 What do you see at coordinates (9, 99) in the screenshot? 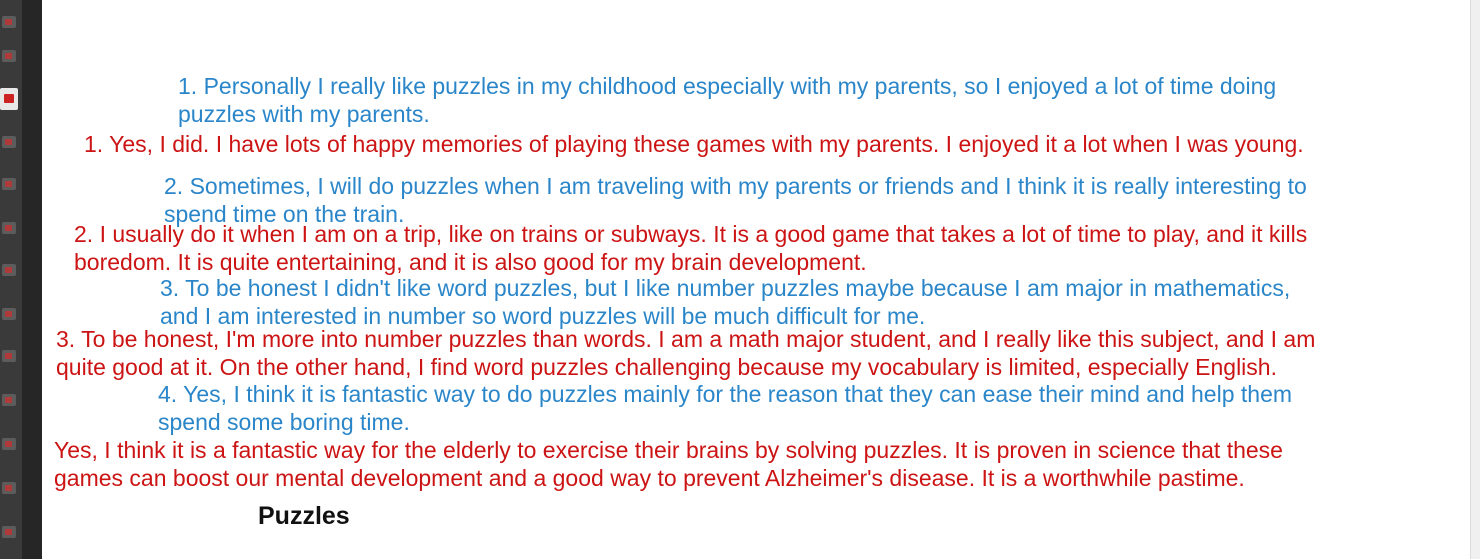
I see `page-thumbnail-active` at bounding box center [9, 99].